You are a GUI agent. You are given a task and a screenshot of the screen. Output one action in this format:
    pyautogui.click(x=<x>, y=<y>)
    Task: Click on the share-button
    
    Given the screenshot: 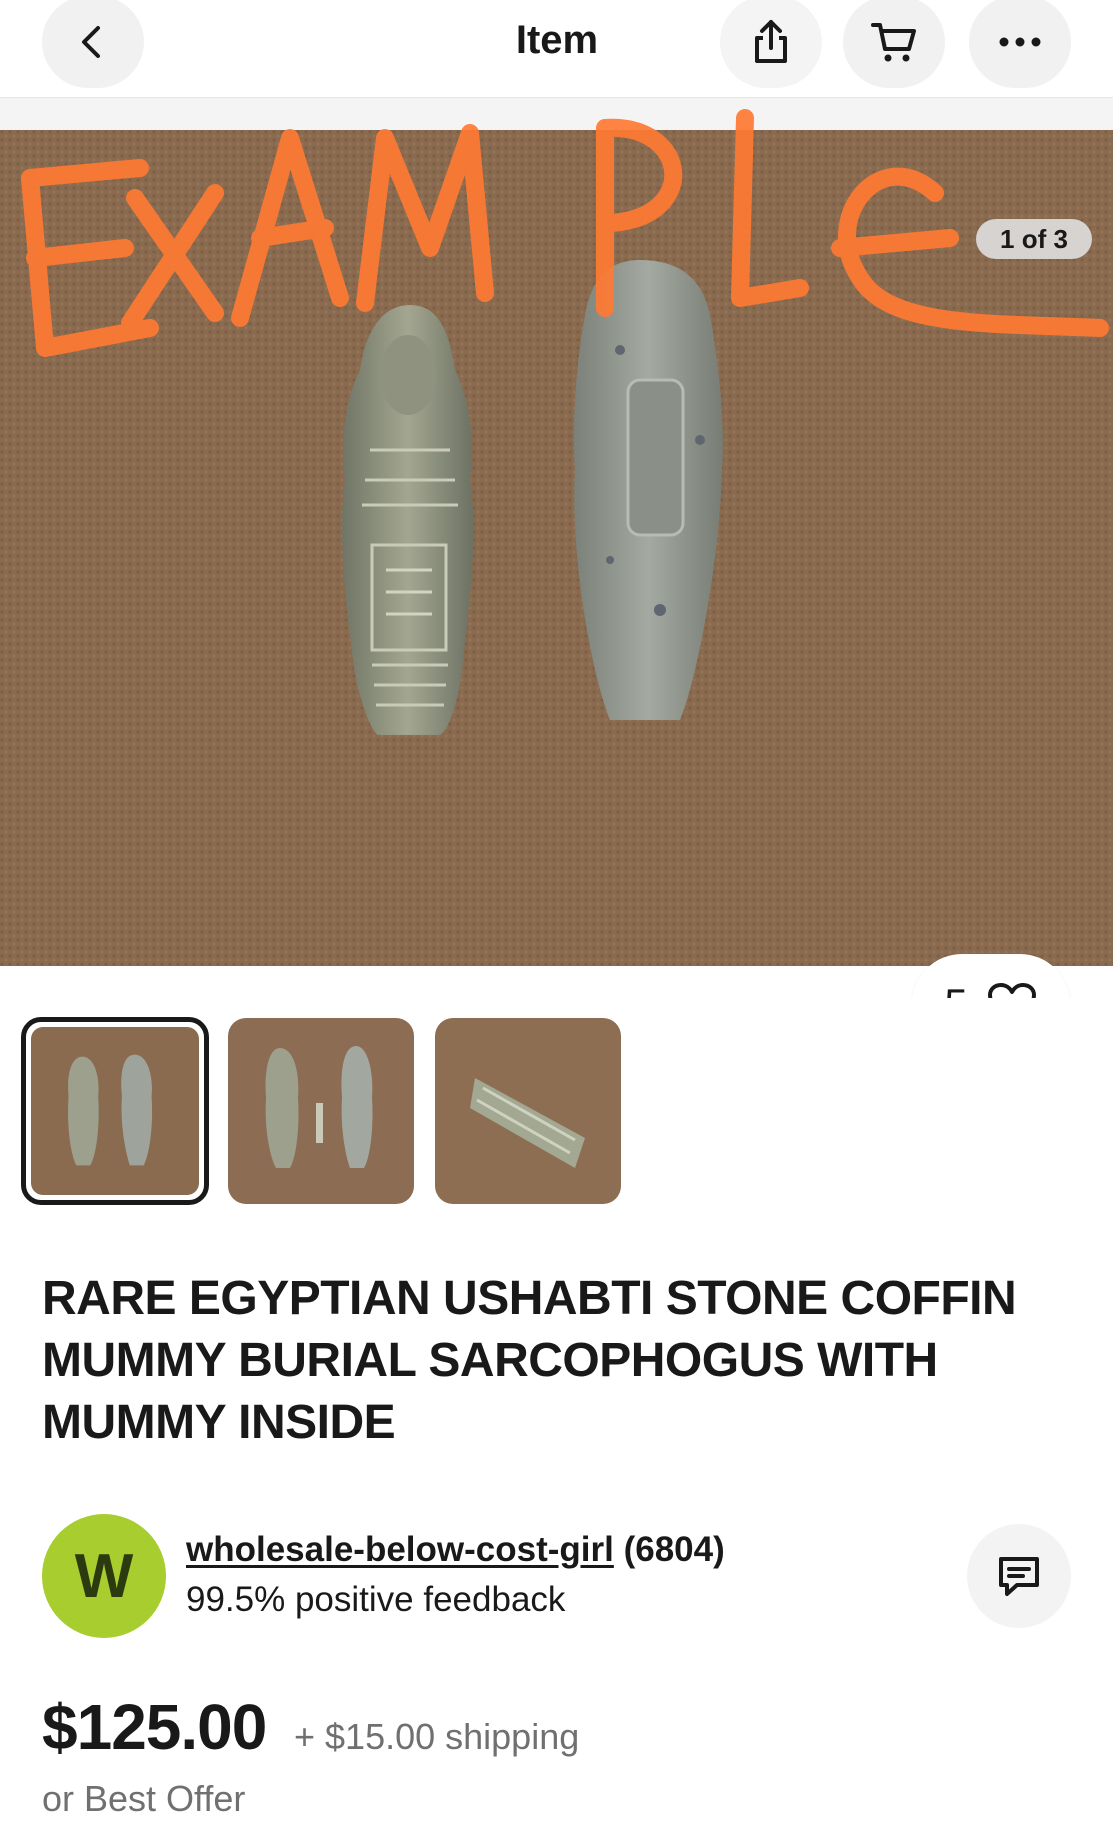 What is the action you would take?
    pyautogui.click(x=771, y=44)
    